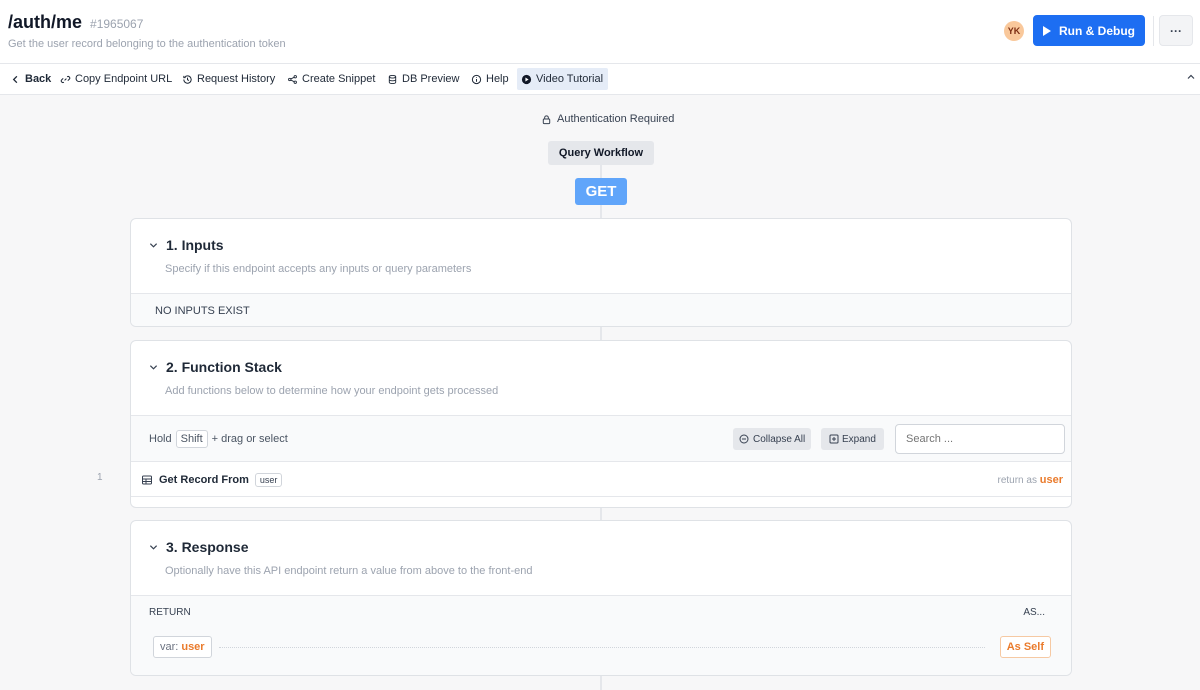  What do you see at coordinates (339, 79) in the screenshot?
I see `create-snippet-label: Create Snippet` at bounding box center [339, 79].